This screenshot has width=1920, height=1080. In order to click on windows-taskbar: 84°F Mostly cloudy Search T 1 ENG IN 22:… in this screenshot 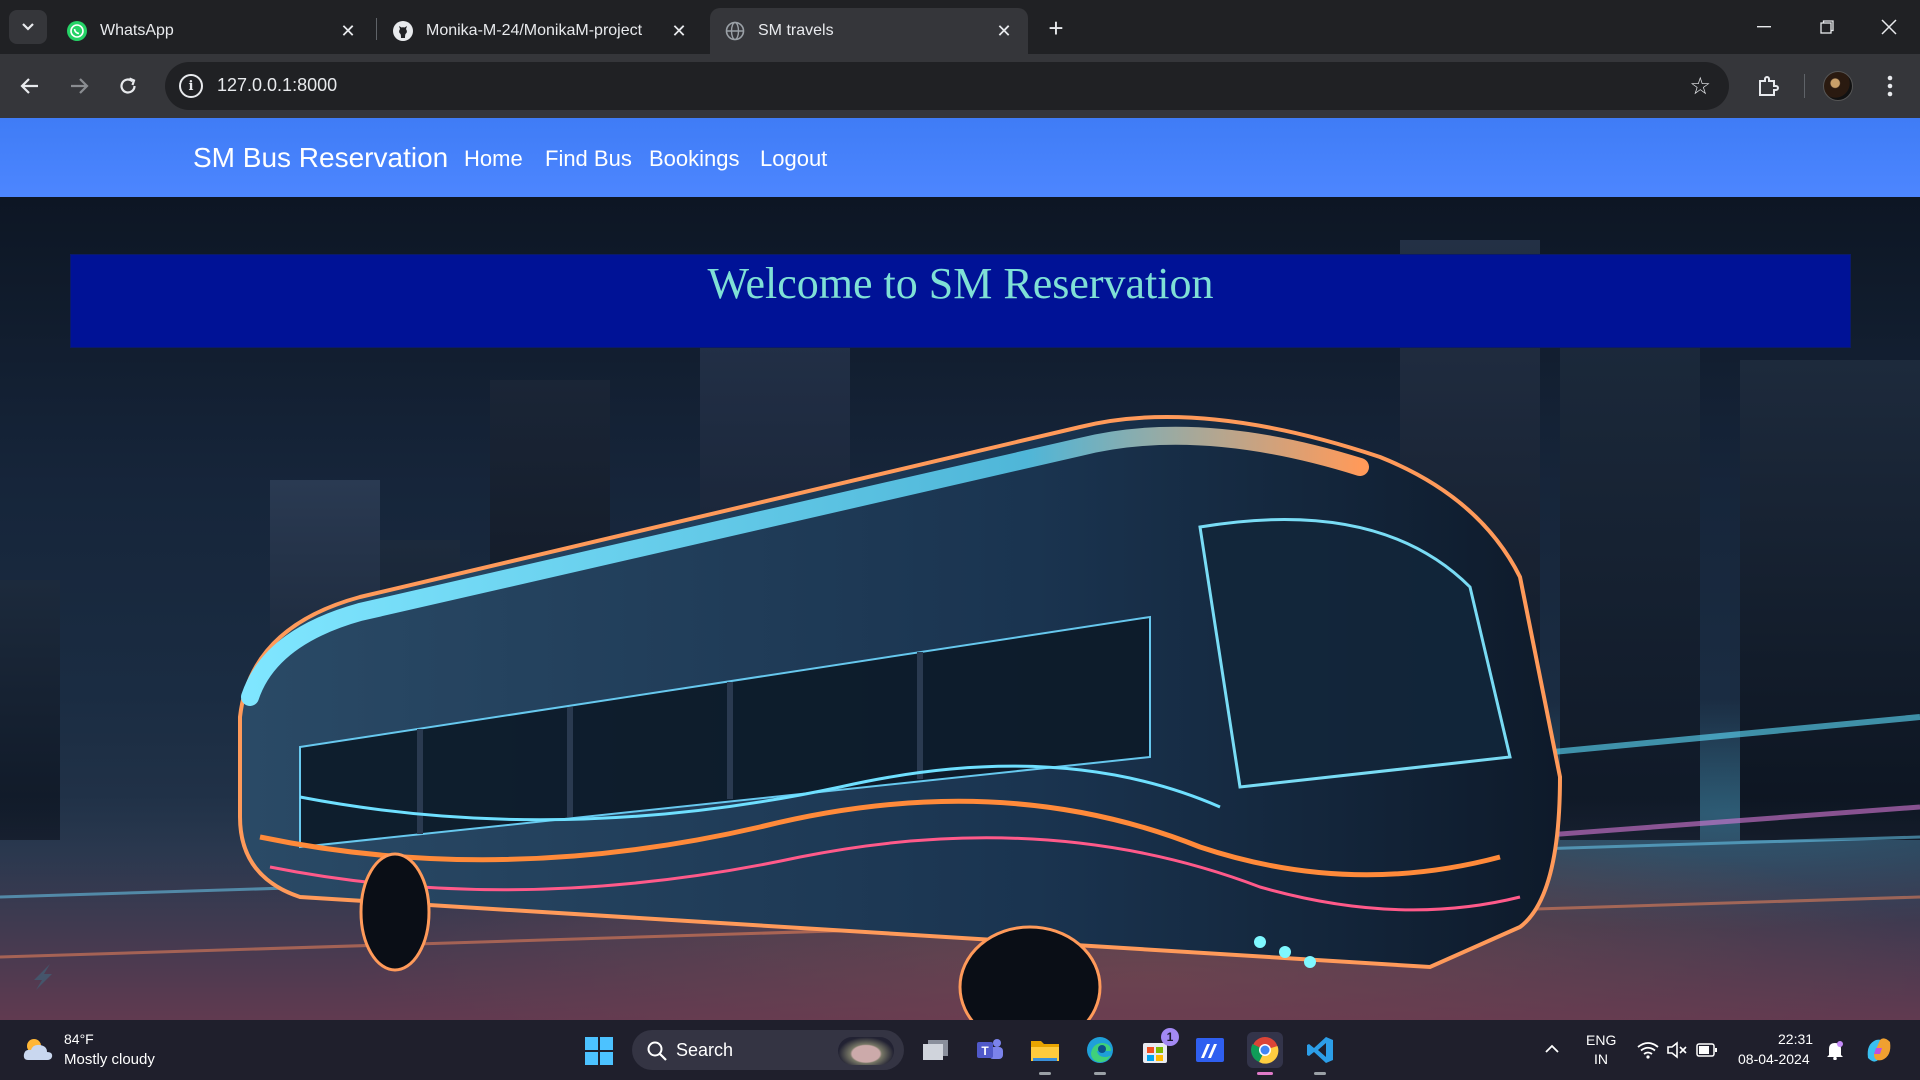, I will do `click(960, 1050)`.